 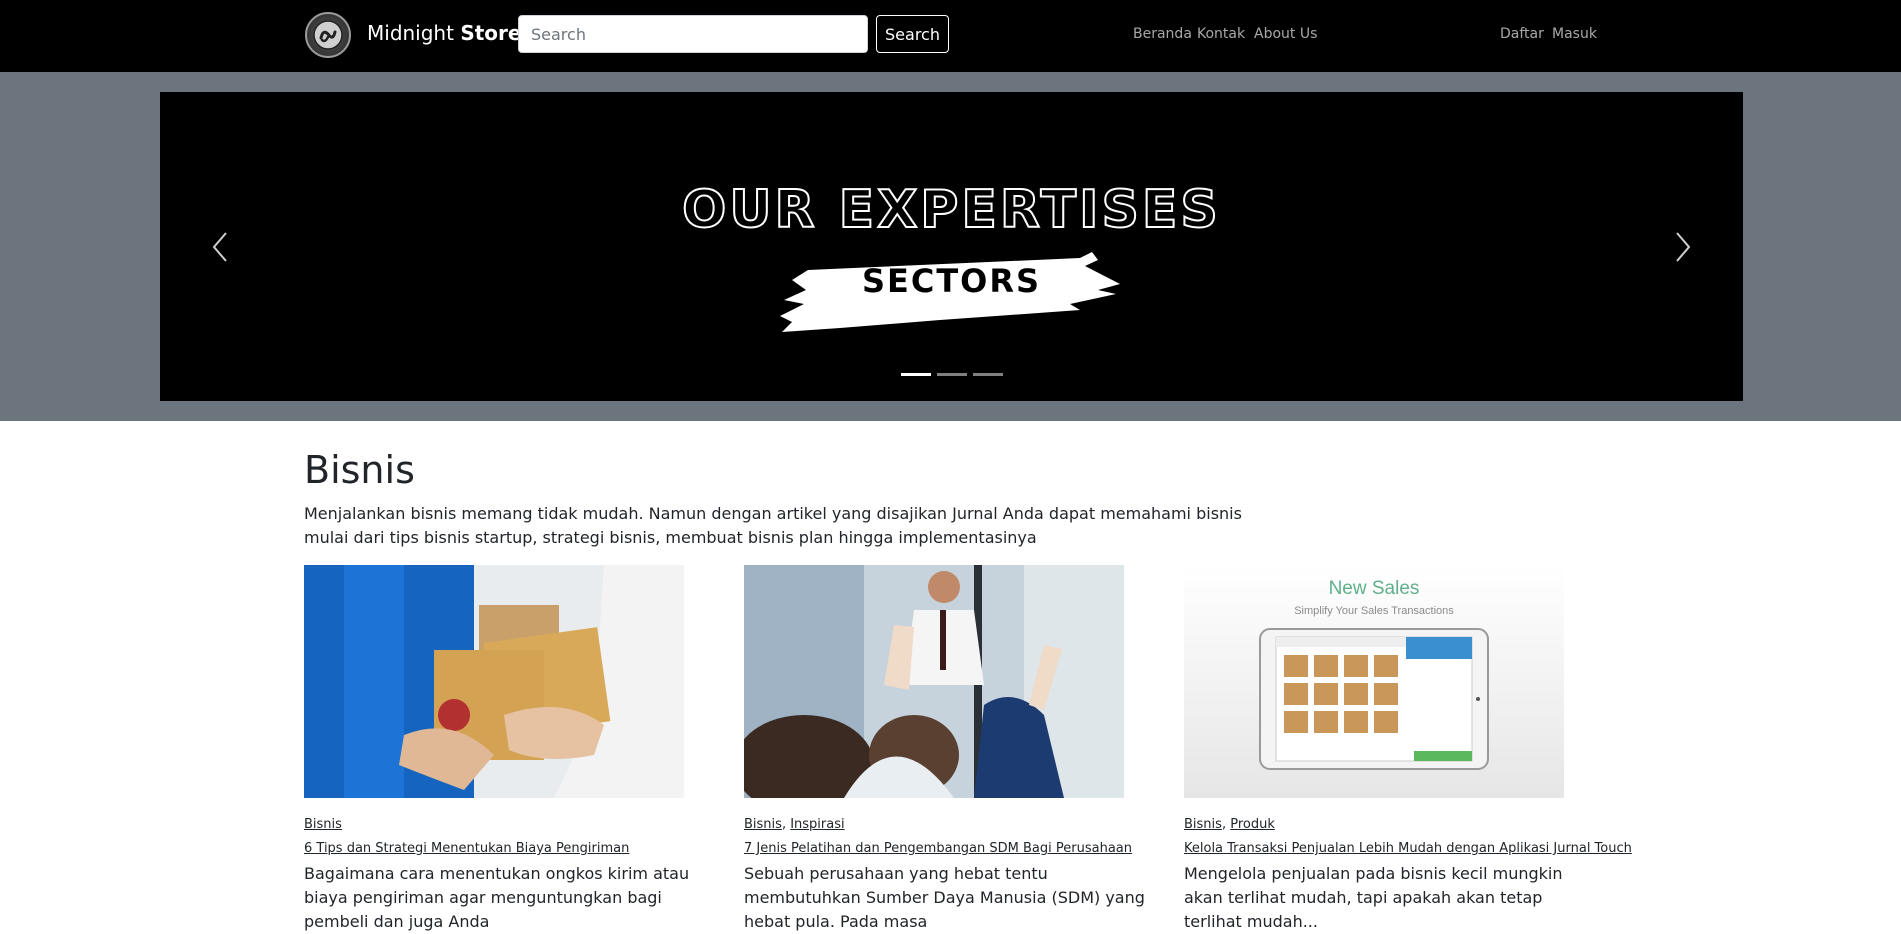 I want to click on image-heading: New Sales, so click(x=1374, y=588).